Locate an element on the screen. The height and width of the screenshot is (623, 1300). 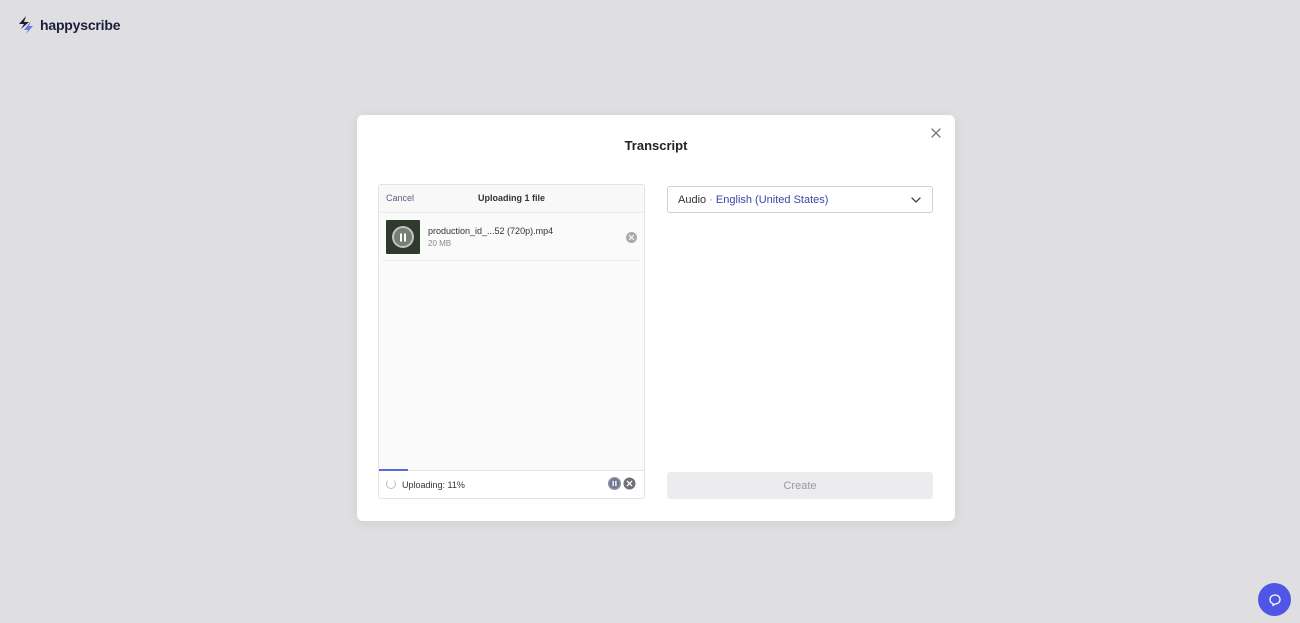
create-button: Create is located at coordinates (800, 485).